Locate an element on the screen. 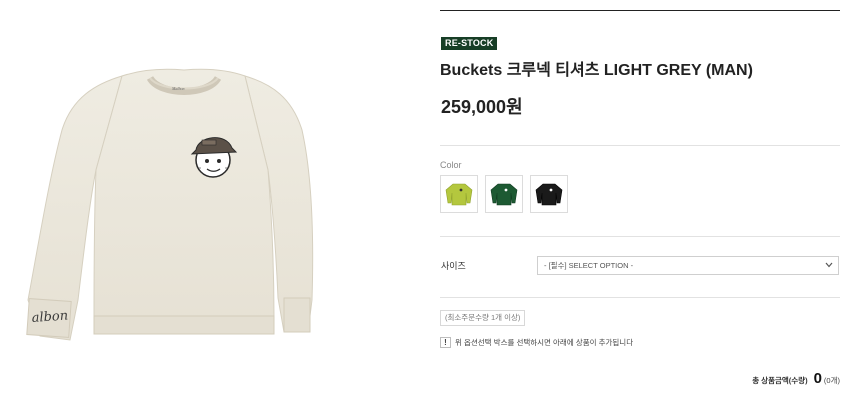 The image size is (851, 410). size-select: - [필수] SELECT OPTION - is located at coordinates (688, 265).